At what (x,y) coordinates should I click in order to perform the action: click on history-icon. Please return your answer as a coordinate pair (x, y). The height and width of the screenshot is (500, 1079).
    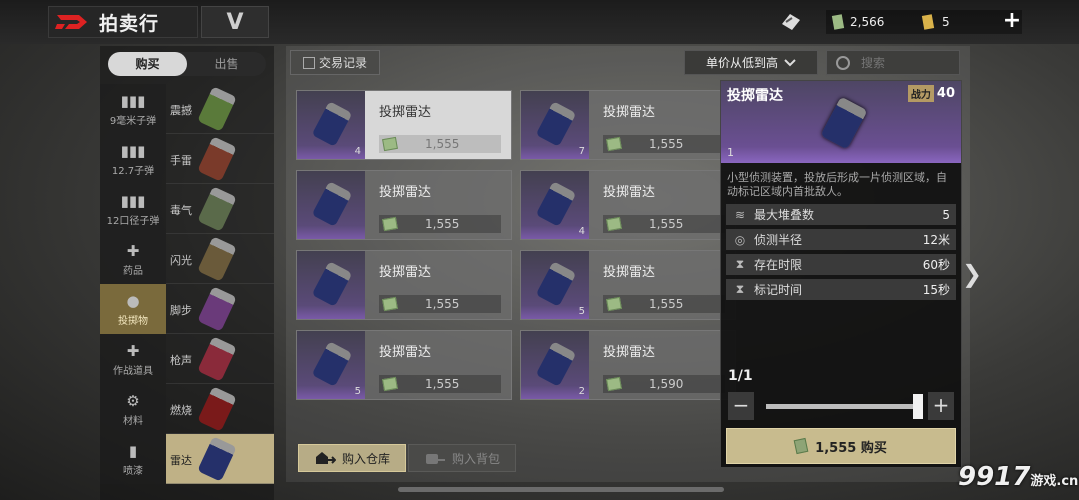
    Looking at the image, I should click on (308, 62).